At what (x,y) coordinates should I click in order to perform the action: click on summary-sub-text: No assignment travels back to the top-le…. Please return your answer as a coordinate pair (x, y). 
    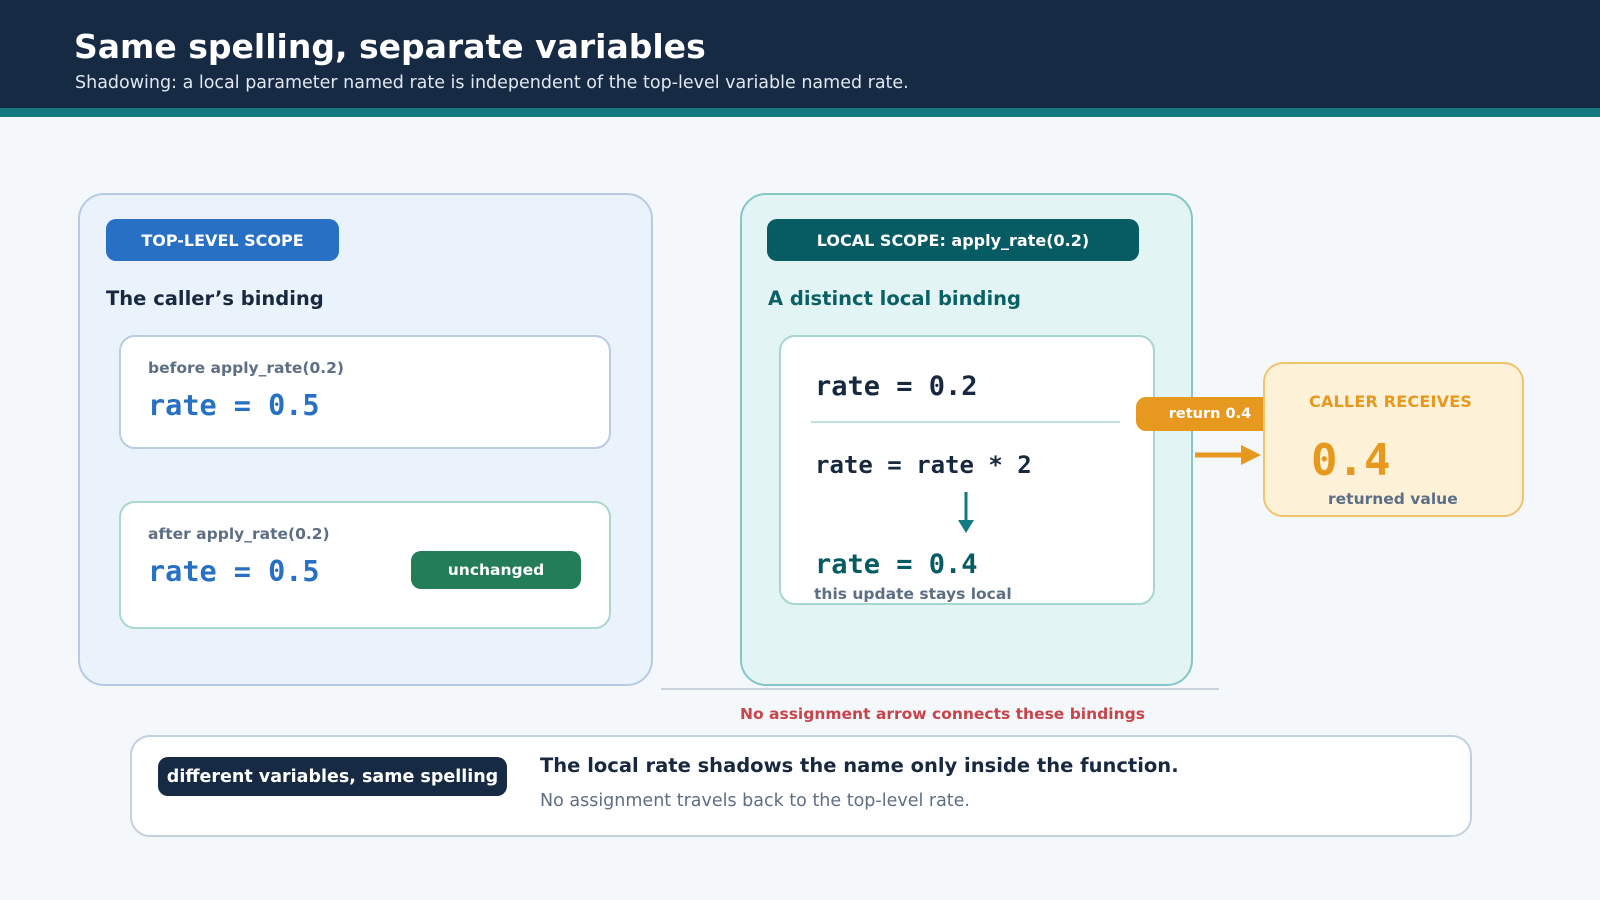
    Looking at the image, I should click on (755, 801).